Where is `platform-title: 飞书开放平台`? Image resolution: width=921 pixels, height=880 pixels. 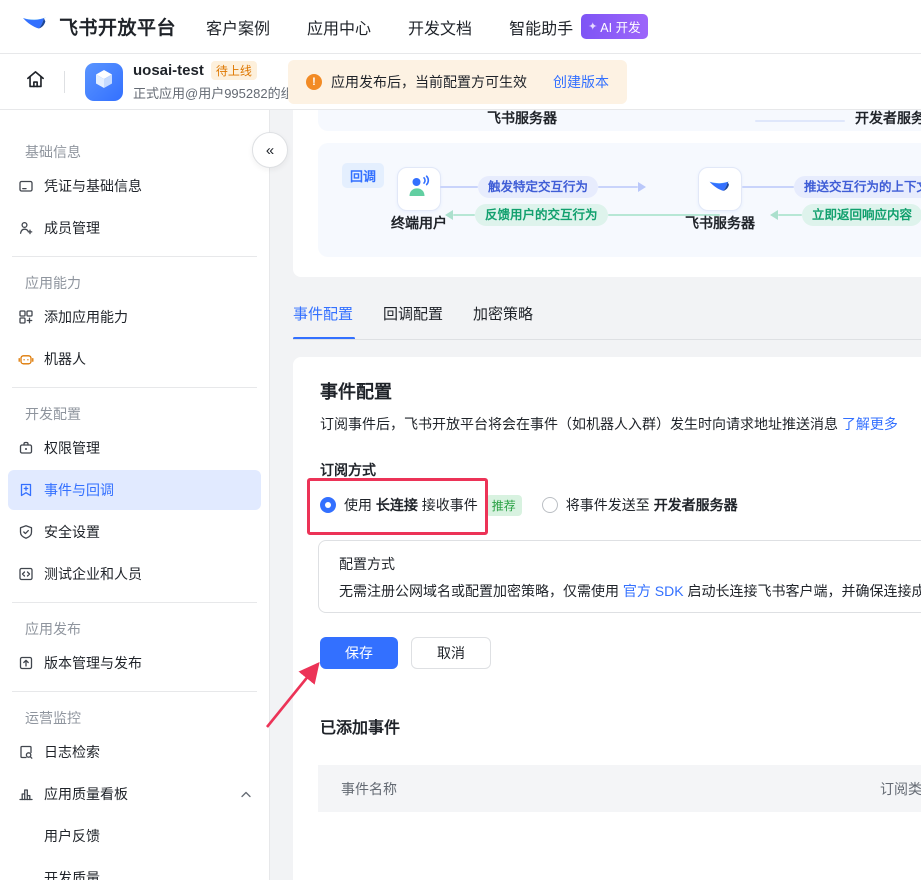
platform-title: 飞书开放平台 is located at coordinates (118, 28).